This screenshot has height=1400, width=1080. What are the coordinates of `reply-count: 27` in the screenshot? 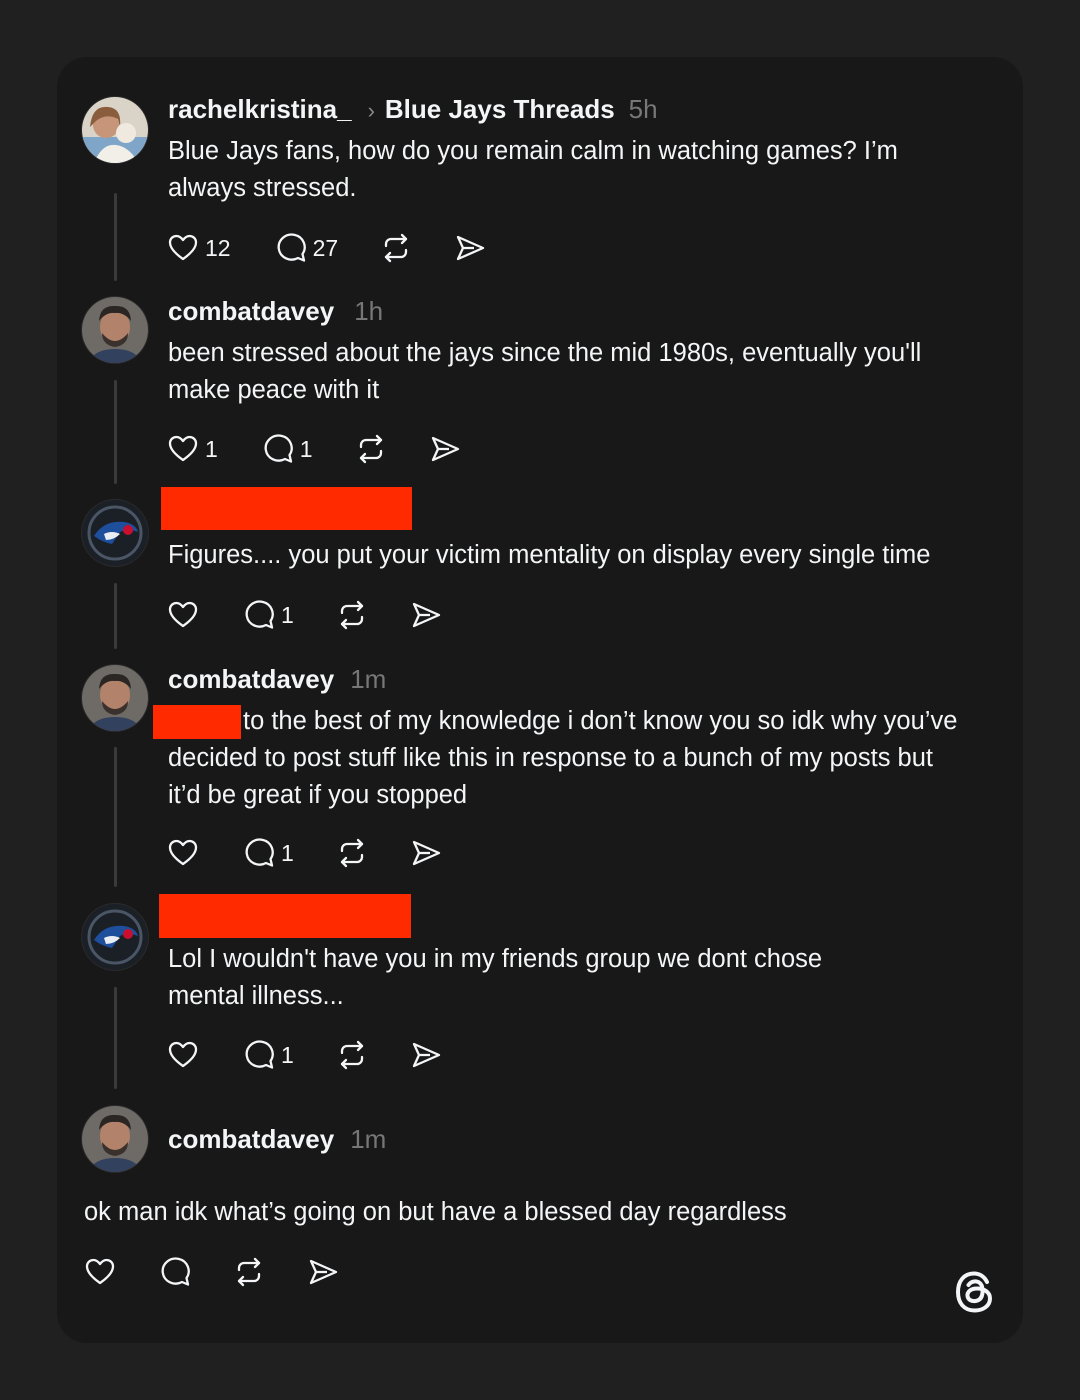 It's located at (325, 247).